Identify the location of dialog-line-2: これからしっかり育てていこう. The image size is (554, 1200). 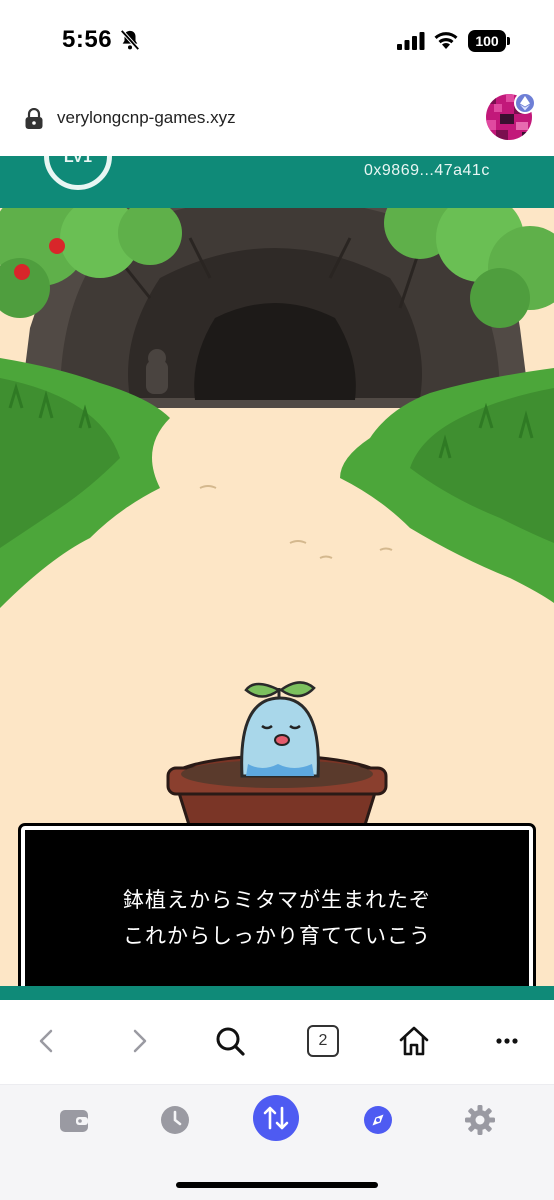
(277, 936).